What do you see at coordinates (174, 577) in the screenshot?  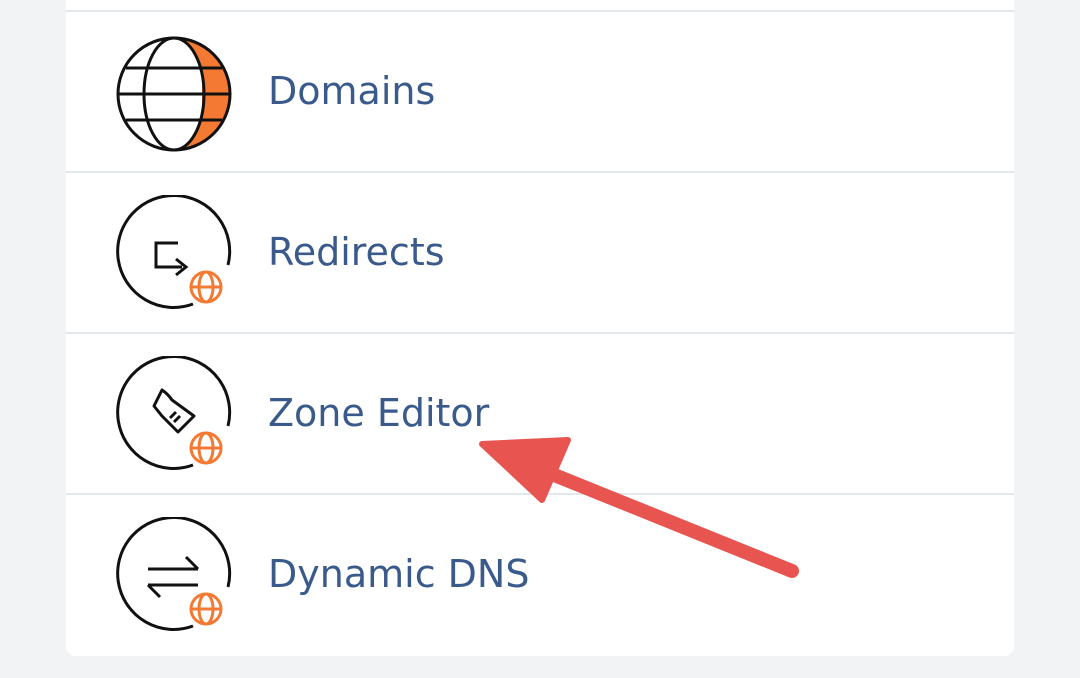 I see `dynamic-dns-icon` at bounding box center [174, 577].